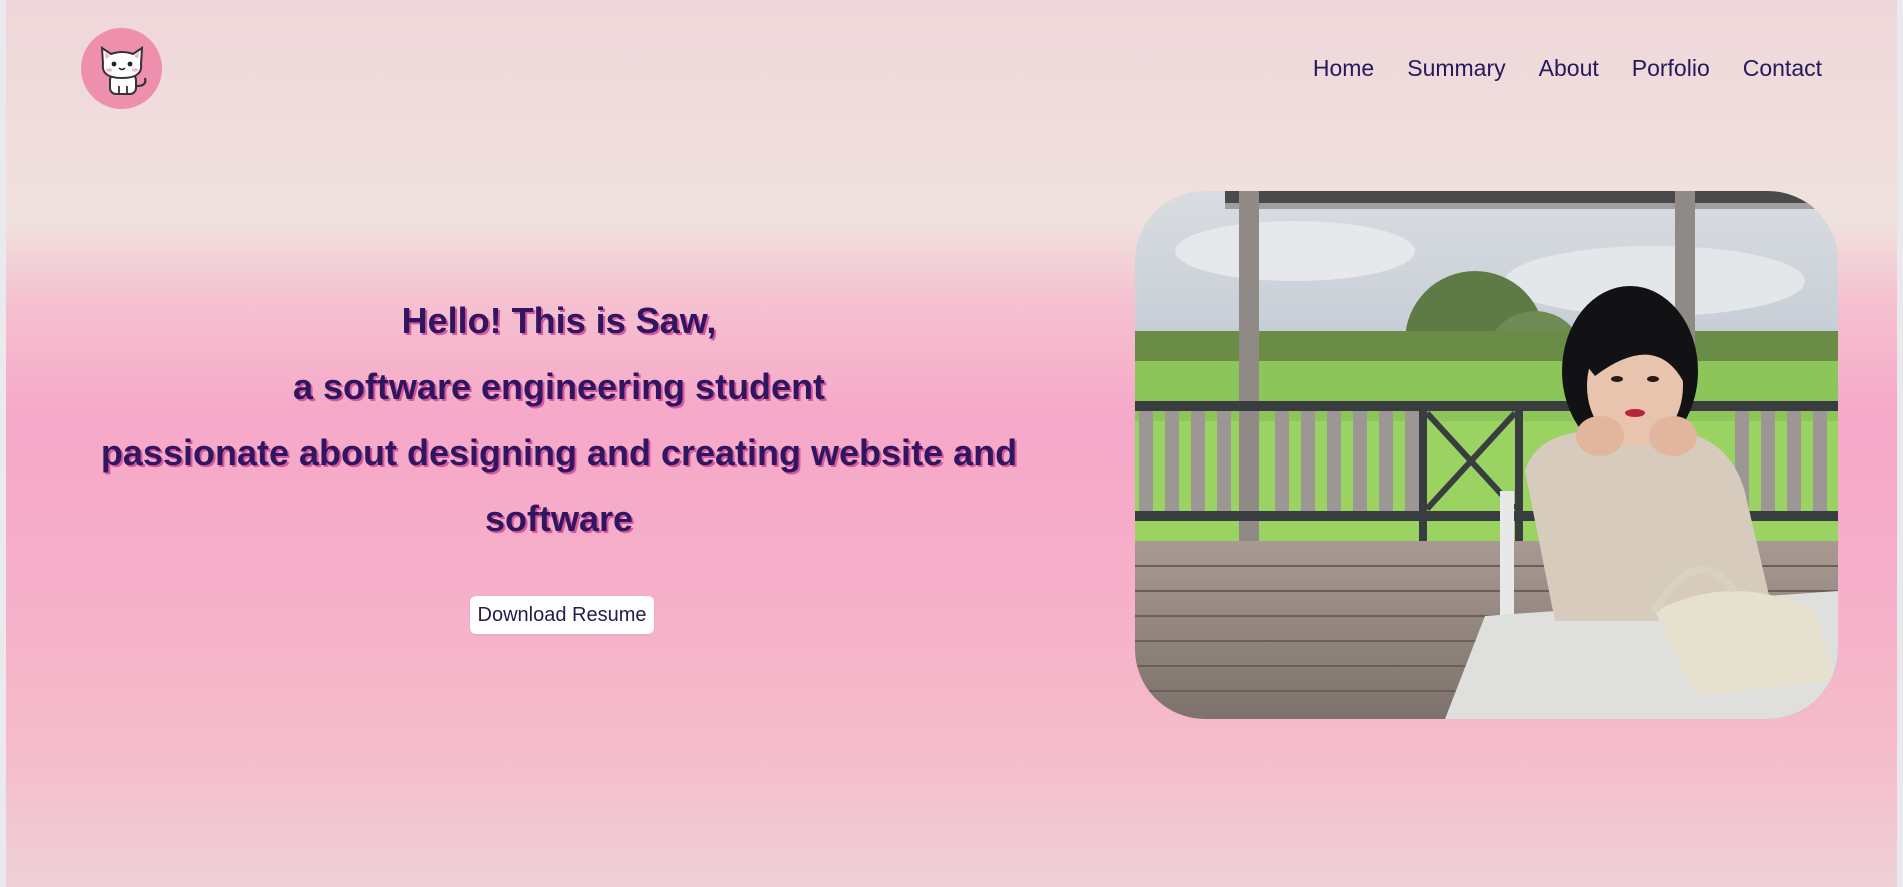 This screenshot has width=1903, height=887. What do you see at coordinates (559, 386) in the screenshot?
I see `hero-line-2: a software engineering student` at bounding box center [559, 386].